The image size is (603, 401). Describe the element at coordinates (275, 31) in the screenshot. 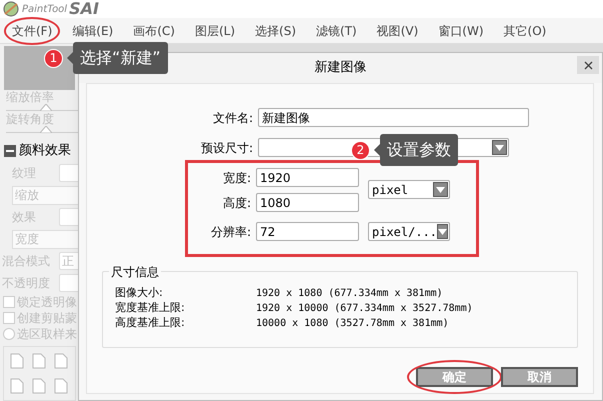

I see `menu-item: 选择(S)` at that location.